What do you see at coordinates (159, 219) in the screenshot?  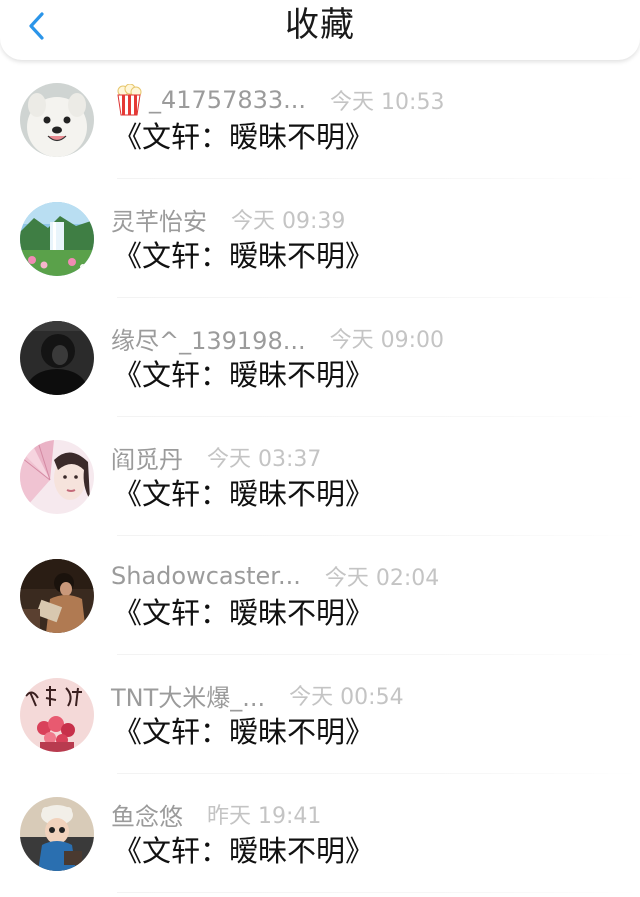 I see `username: 灵芊怡安` at bounding box center [159, 219].